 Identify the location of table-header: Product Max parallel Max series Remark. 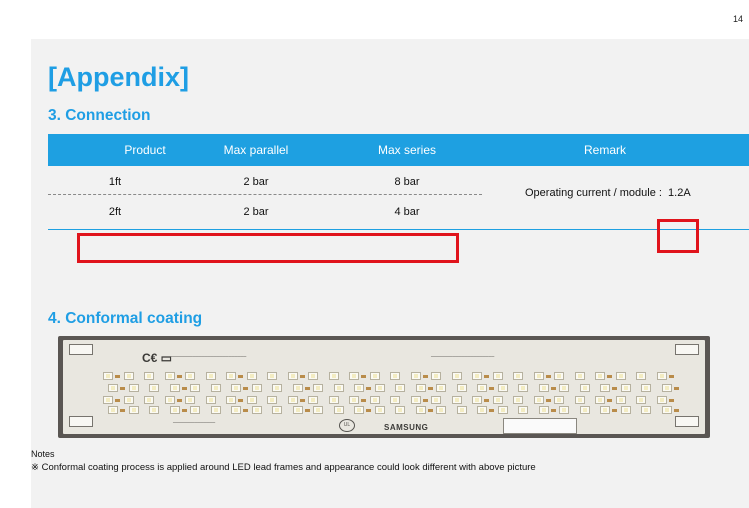
(398, 150).